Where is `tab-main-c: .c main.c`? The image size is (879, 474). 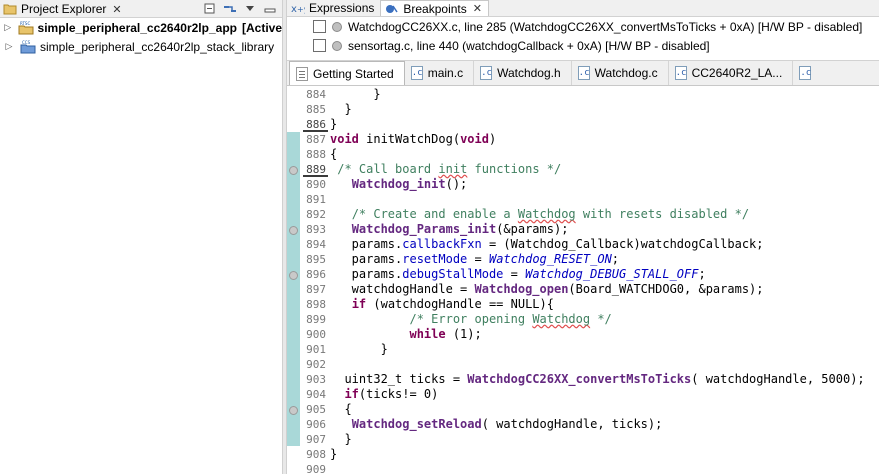 tab-main-c: .c main.c is located at coordinates (440, 73).